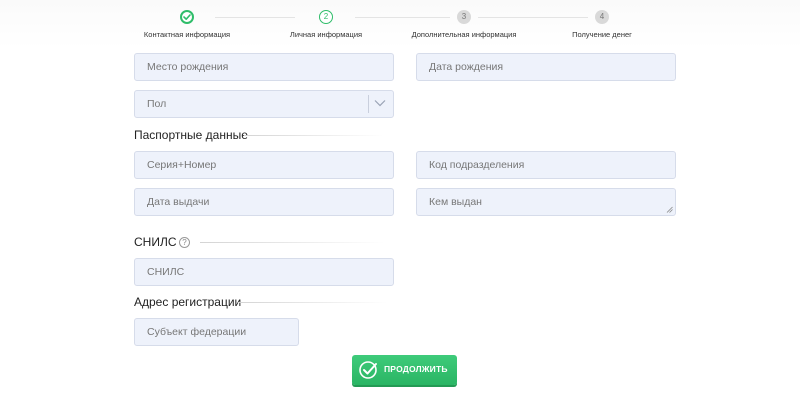 Image resolution: width=800 pixels, height=400 pixels. I want to click on step-personal-info: 2 Личная информация, so click(326, 24).